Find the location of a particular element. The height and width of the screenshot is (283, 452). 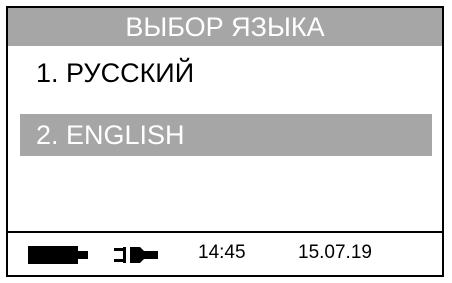

status-bar: 14:45 15.07.19 is located at coordinates (225, 253).